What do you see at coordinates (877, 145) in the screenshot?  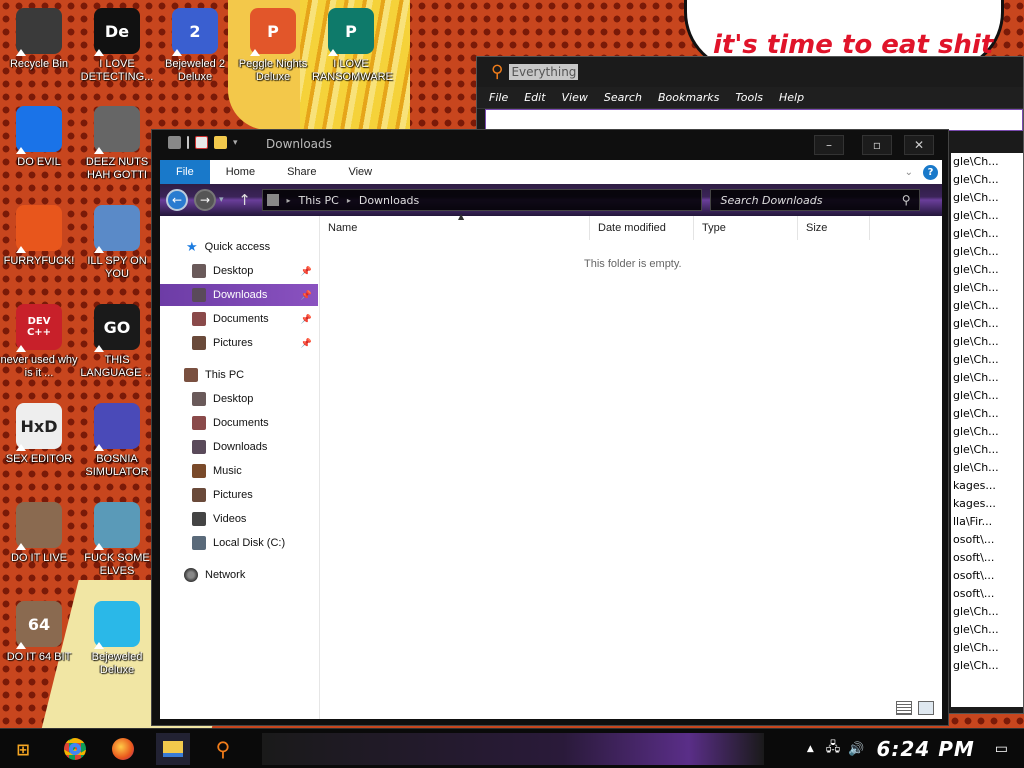 I see `maximize-button: ▫` at bounding box center [877, 145].